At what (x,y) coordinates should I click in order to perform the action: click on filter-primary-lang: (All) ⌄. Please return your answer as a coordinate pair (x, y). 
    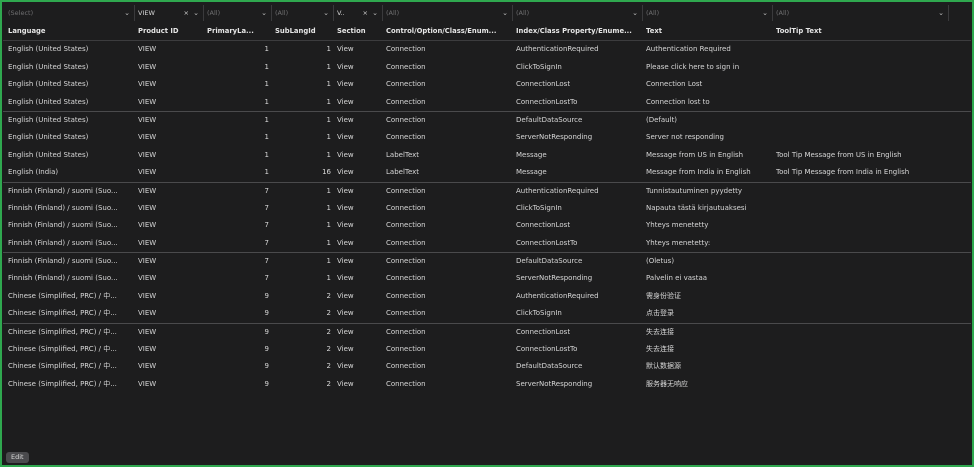
    Looking at the image, I should click on (238, 13).